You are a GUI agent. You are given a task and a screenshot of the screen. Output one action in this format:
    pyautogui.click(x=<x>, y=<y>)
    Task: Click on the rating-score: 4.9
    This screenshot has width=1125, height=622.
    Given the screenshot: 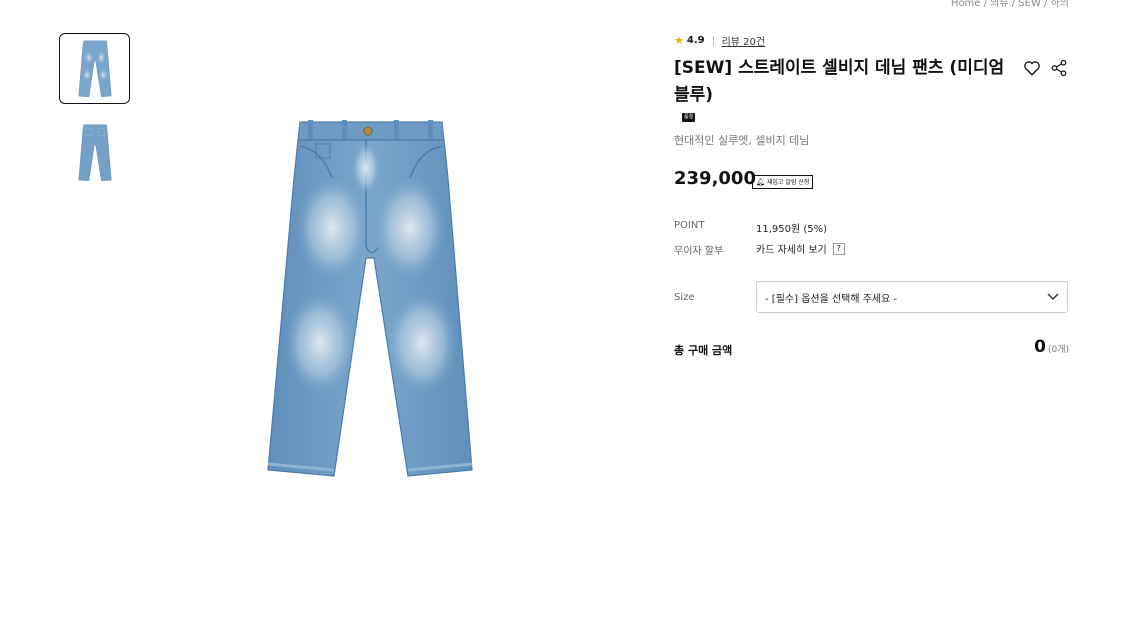 What is the action you would take?
    pyautogui.click(x=695, y=40)
    